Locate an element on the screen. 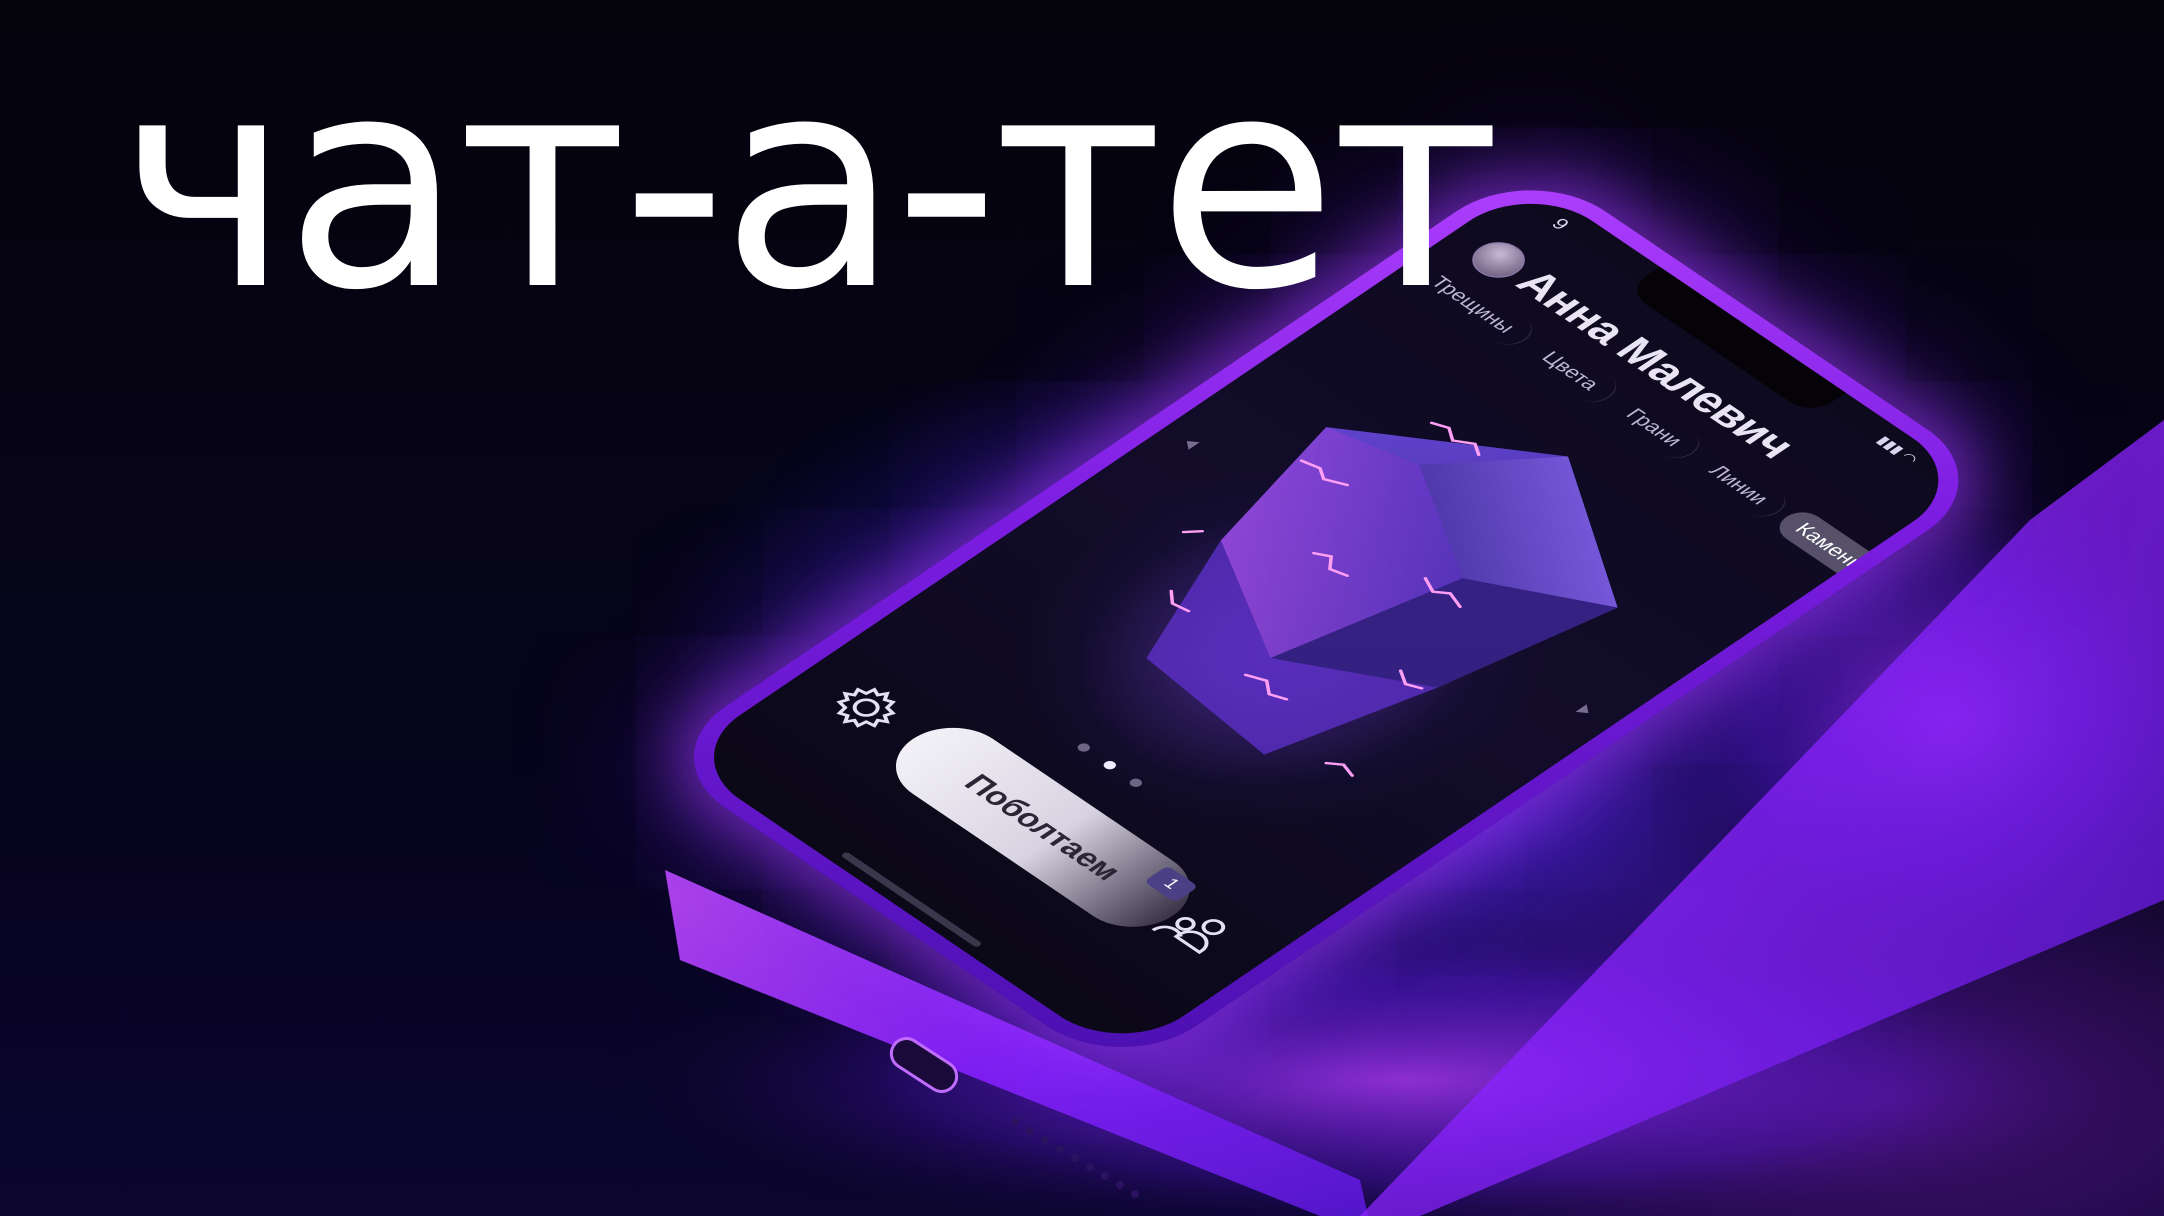 The image size is (2164, 1216). next-arrow-icon is located at coordinates (1585, 710).